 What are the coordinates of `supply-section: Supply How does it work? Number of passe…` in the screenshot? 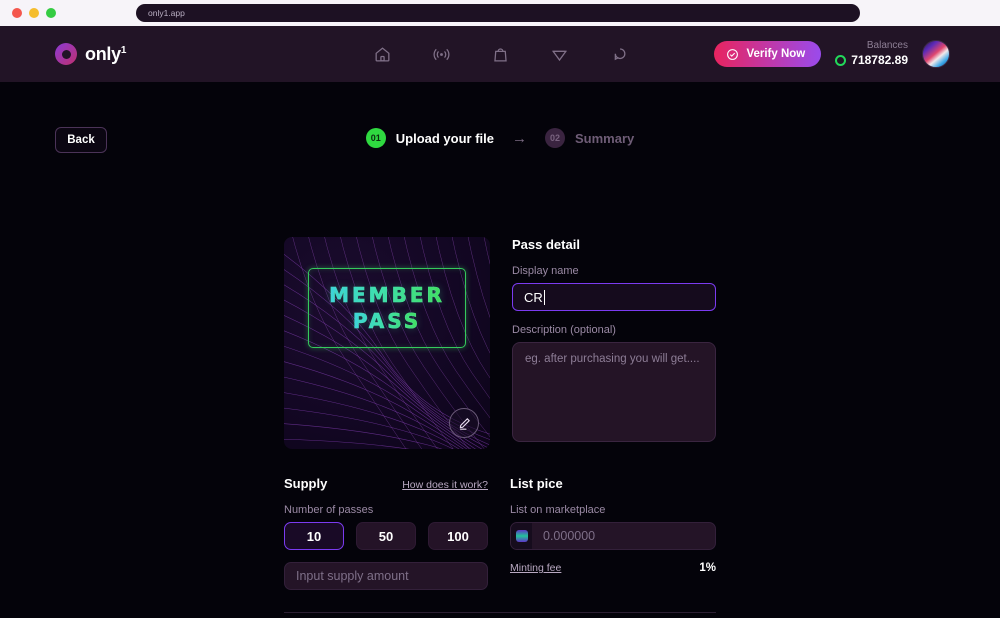 It's located at (386, 533).